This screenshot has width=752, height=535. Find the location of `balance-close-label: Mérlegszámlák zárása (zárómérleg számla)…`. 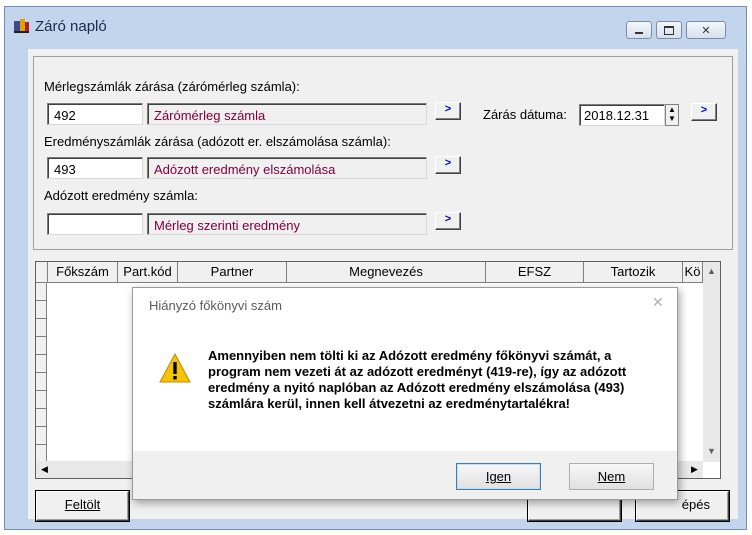

balance-close-label: Mérlegszámlák zárása (zárómérleg számla)… is located at coordinates (172, 86).